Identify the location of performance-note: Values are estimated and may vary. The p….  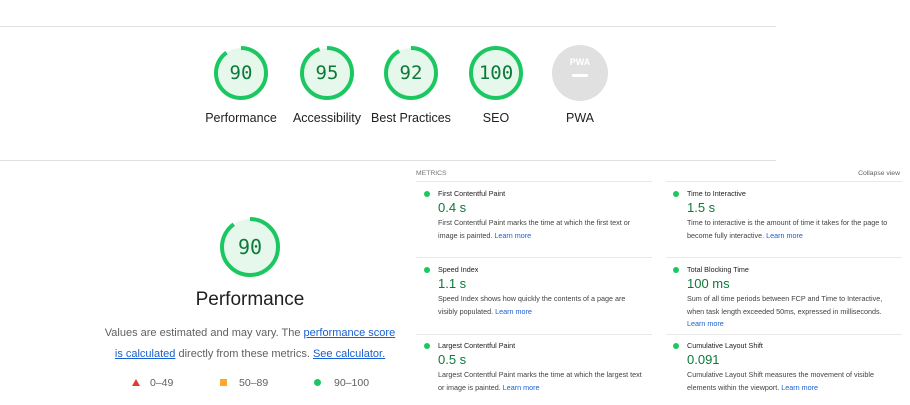
(250, 344).